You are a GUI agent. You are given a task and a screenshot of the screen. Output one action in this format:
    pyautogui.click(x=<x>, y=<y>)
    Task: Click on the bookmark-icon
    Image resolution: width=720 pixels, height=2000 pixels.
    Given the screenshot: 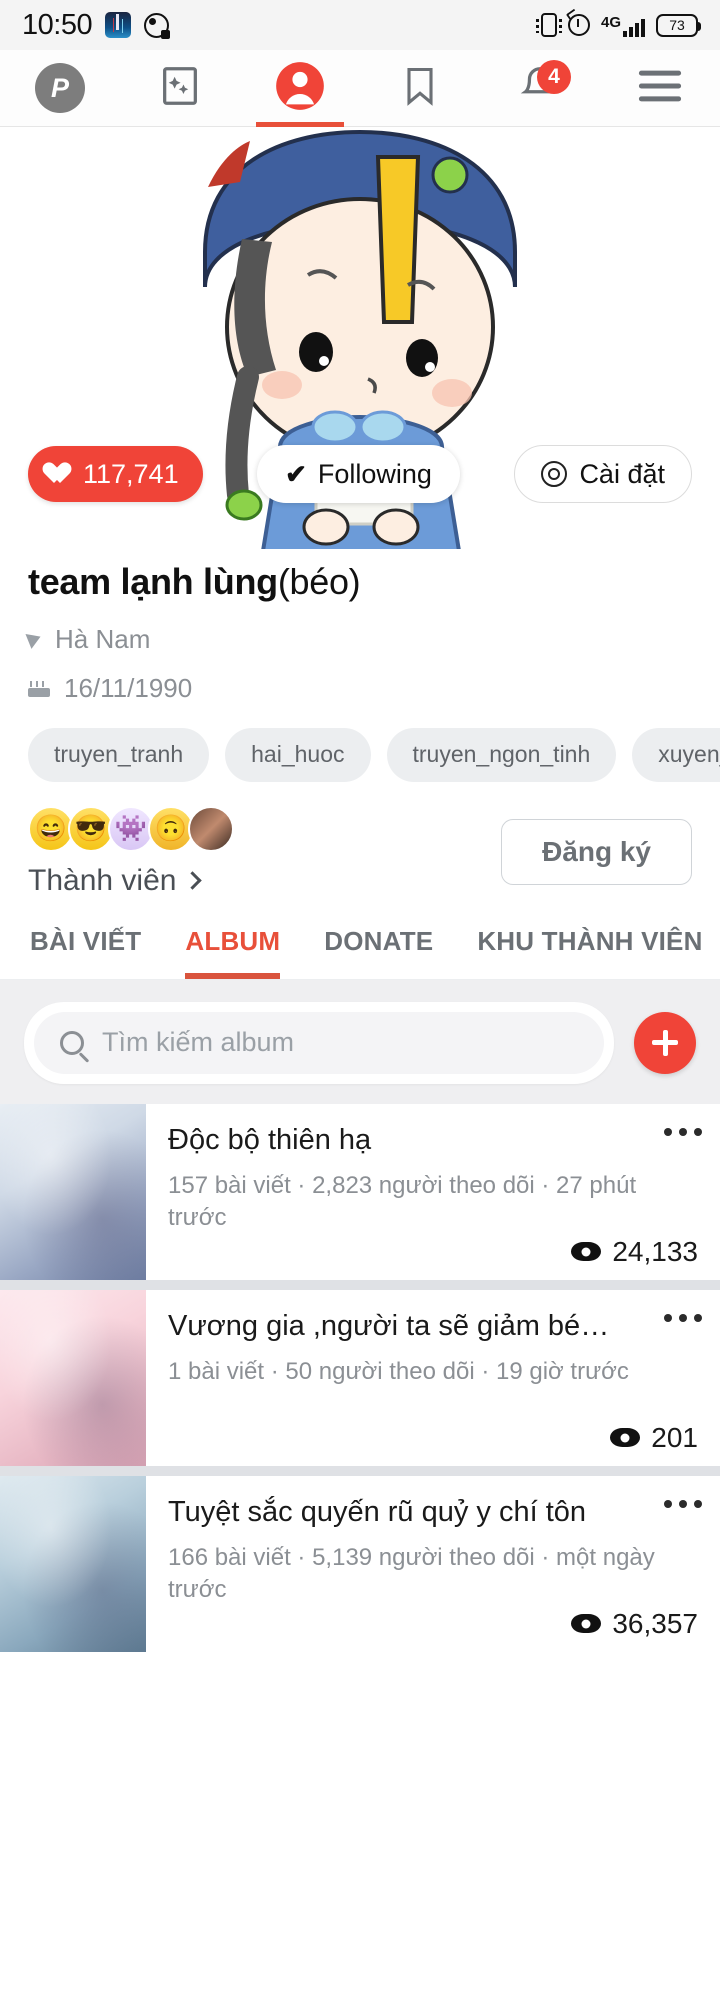 What is the action you would take?
    pyautogui.click(x=420, y=88)
    